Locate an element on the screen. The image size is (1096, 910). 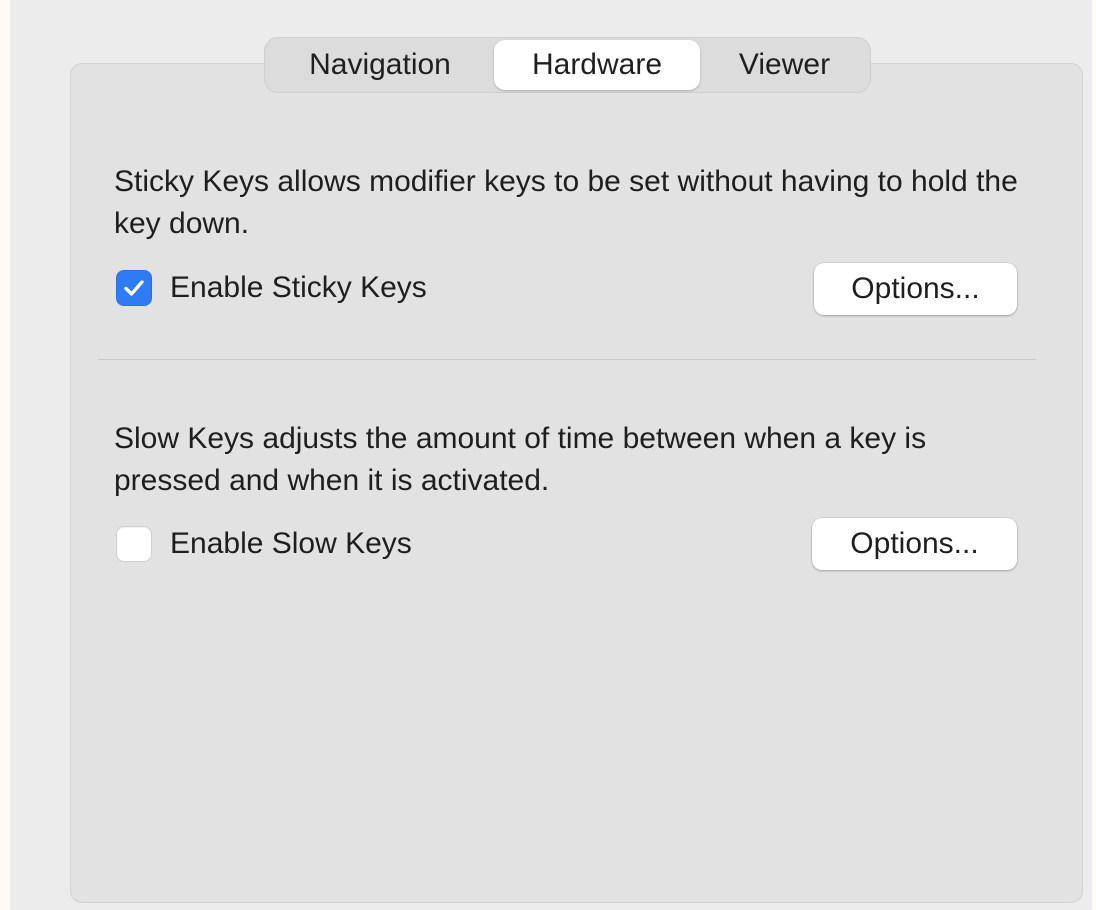
checkmark-icon is located at coordinates (134, 288).